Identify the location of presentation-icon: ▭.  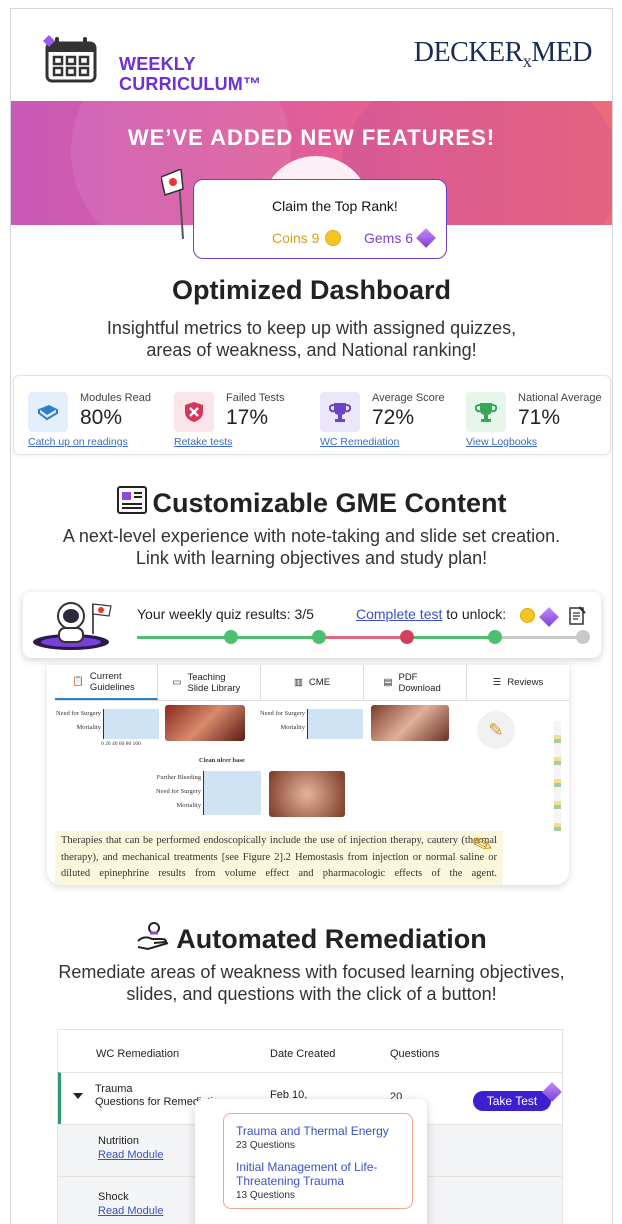
(177, 682).